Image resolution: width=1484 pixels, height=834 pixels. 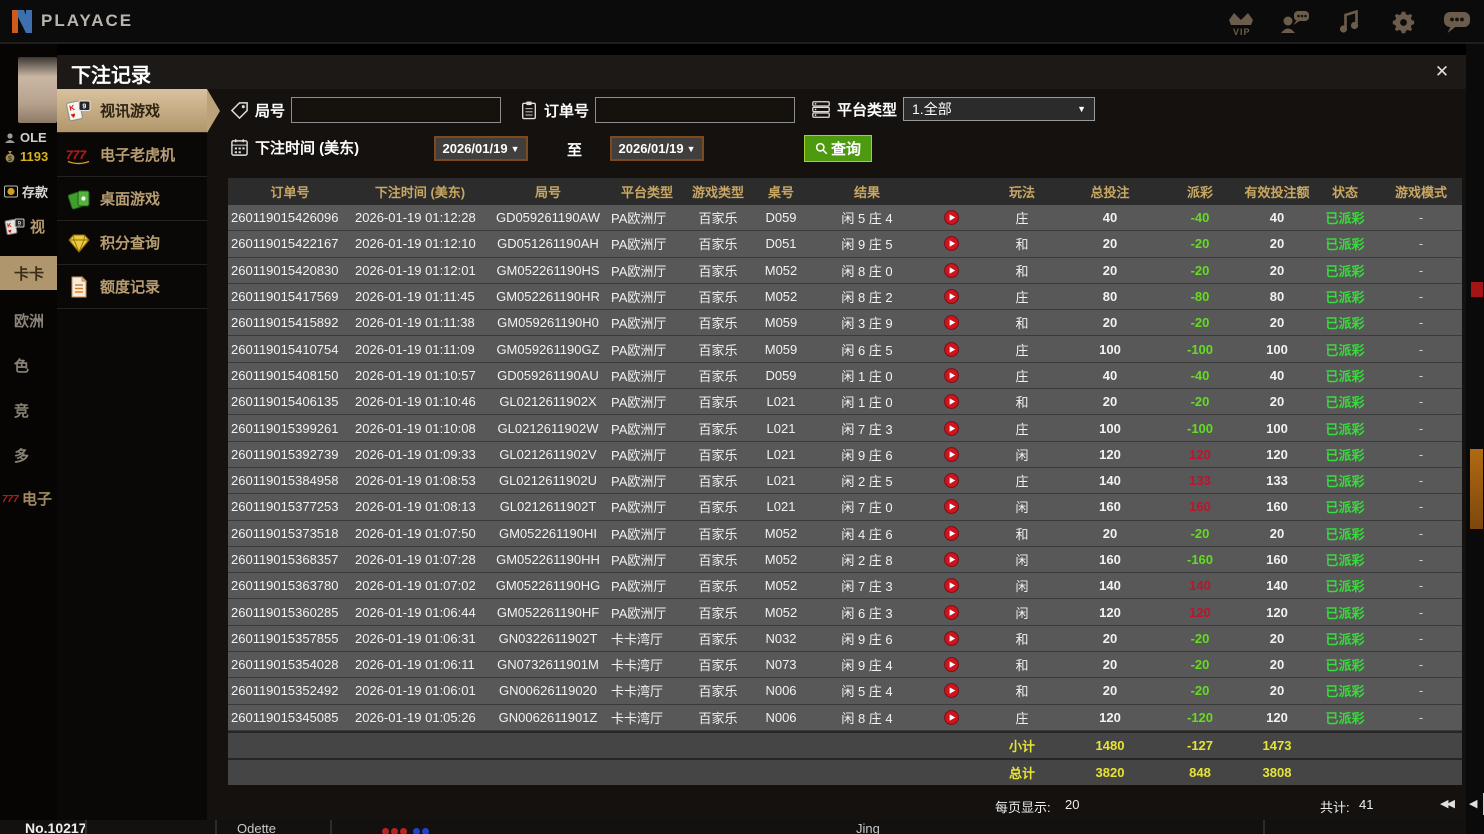 I want to click on per-page-label: 每页显示:, so click(x=1023, y=807).